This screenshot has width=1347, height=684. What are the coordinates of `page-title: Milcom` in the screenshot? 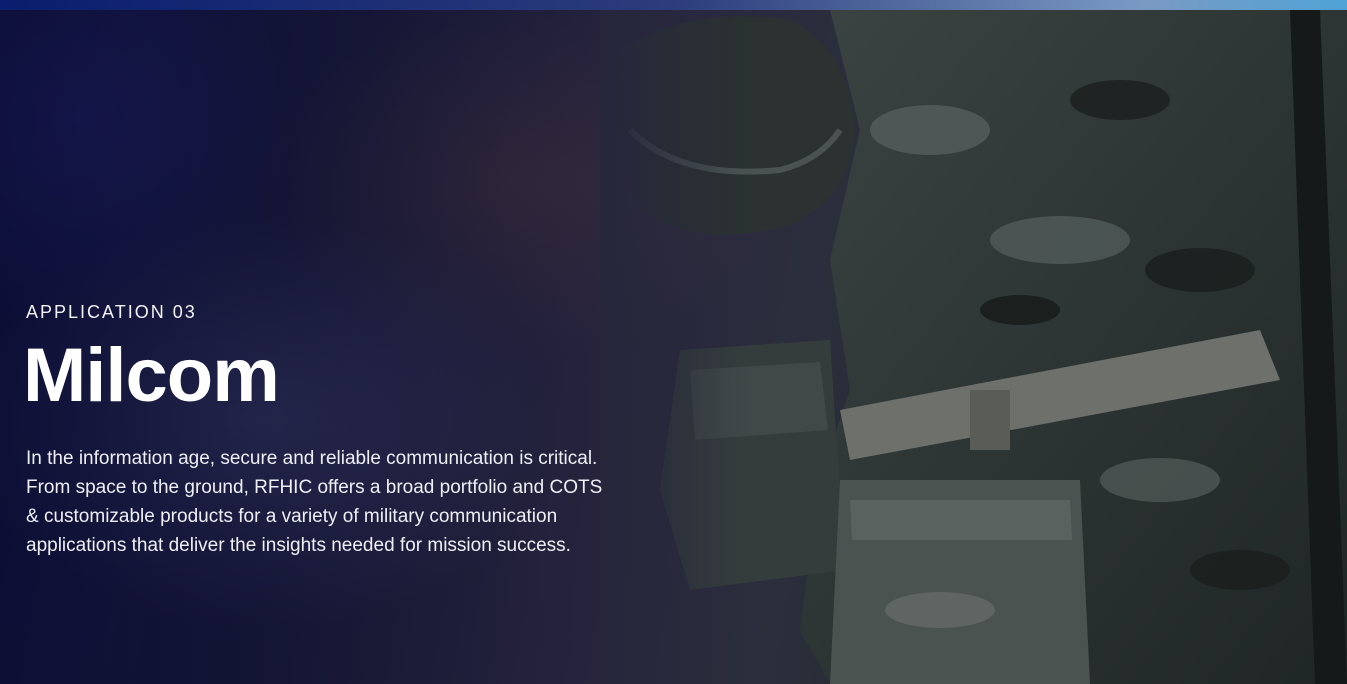 It's located at (151, 375).